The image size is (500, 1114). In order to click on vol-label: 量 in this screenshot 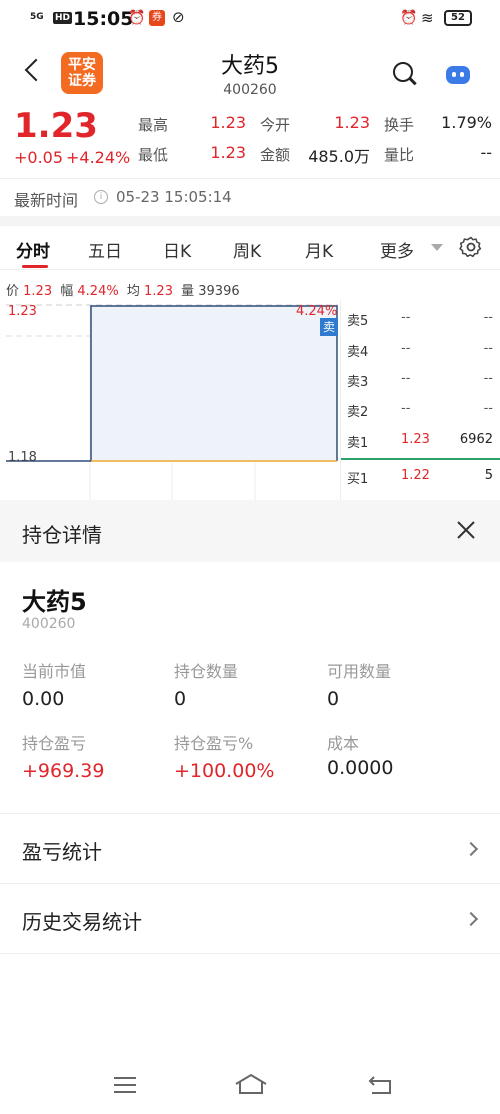, I will do `click(188, 291)`.